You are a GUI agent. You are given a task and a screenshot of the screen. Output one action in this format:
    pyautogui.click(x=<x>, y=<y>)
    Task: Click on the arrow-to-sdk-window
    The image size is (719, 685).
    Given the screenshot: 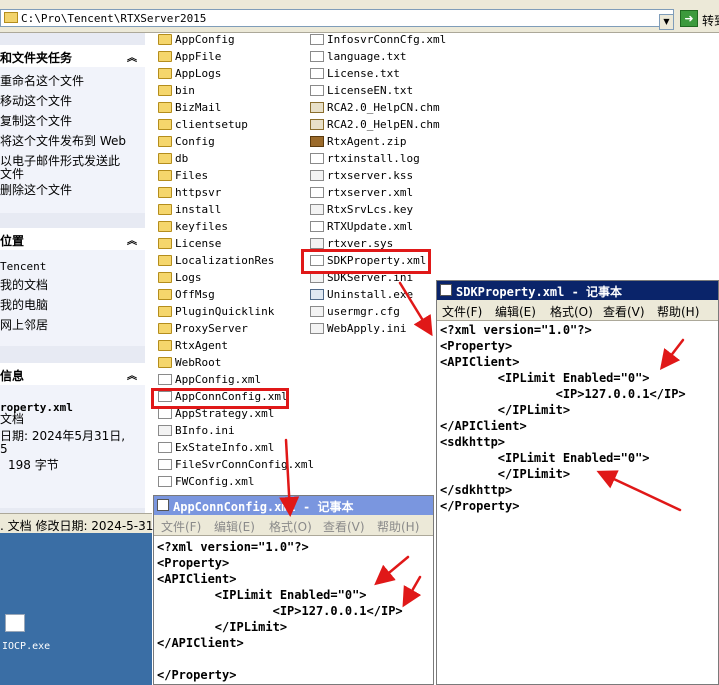 What is the action you would take?
    pyautogui.click(x=415, y=309)
    